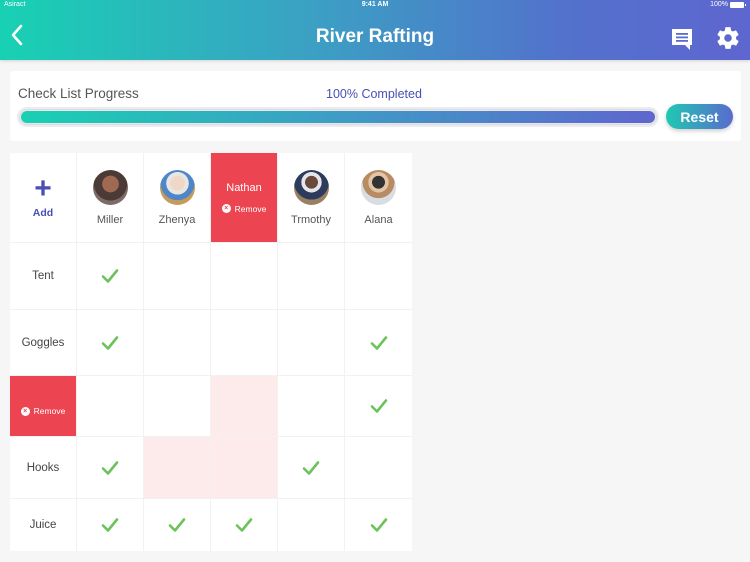 Image resolution: width=750 pixels, height=562 pixels. I want to click on message-icon, so click(682, 39).